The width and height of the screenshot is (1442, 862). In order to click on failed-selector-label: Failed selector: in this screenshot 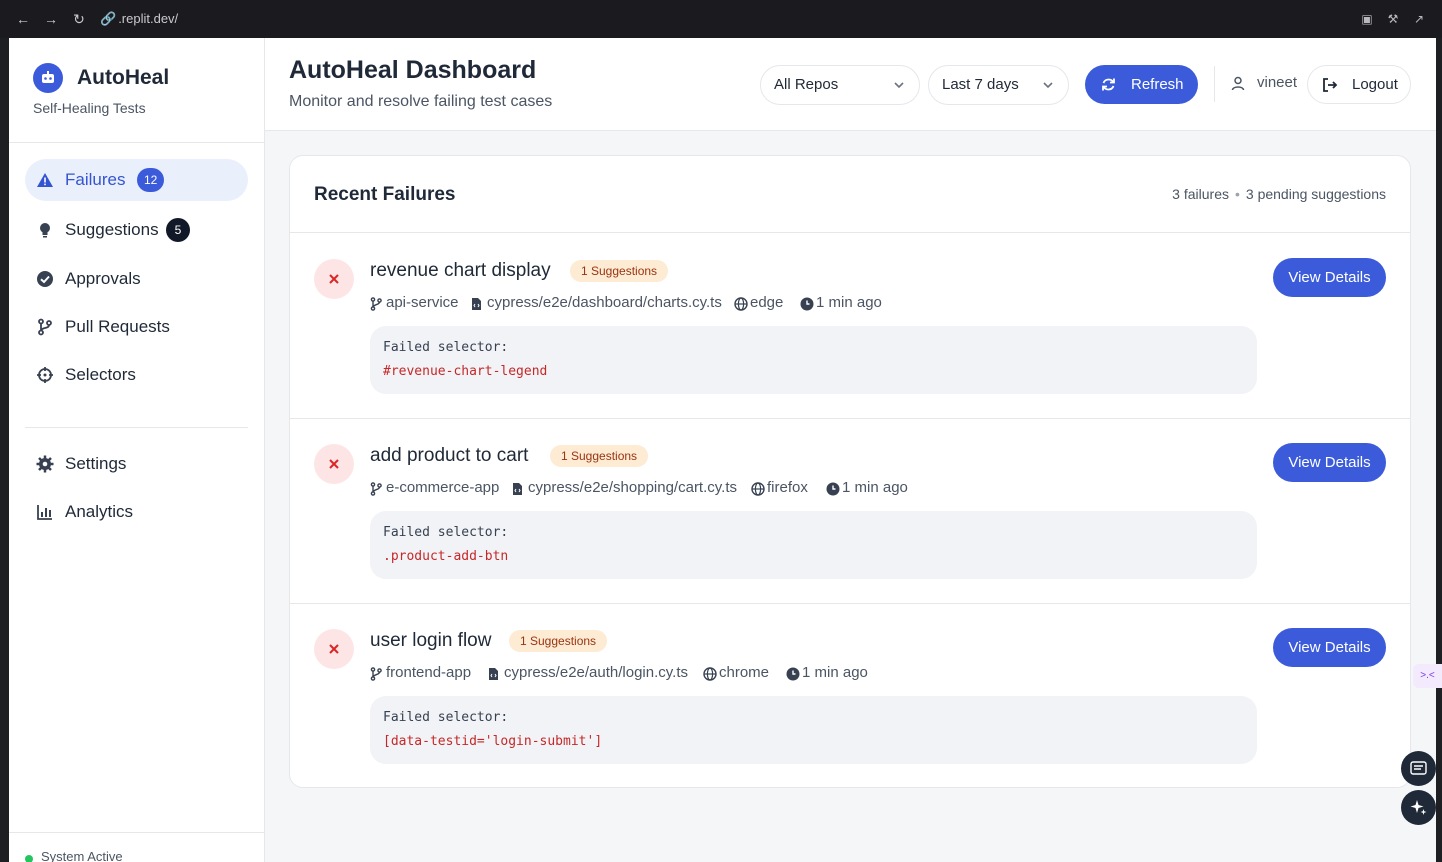, I will do `click(446, 532)`.